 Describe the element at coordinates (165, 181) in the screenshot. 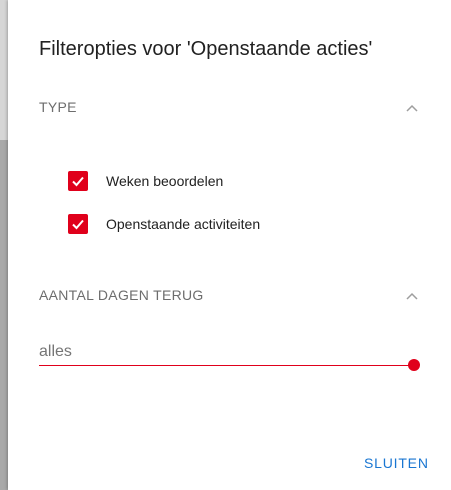

I see `checkbox-label: Weken beoordelen` at that location.